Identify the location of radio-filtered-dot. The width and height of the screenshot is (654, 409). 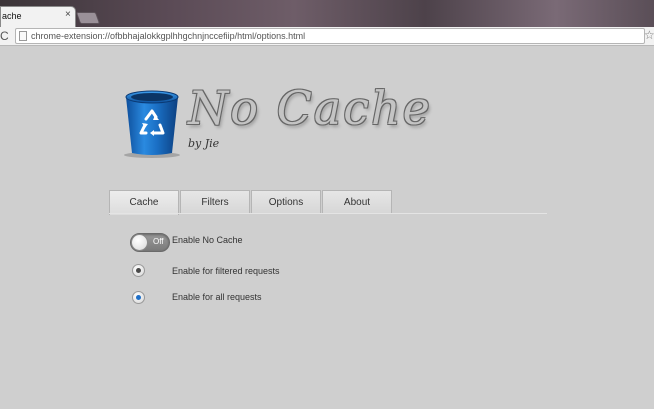
(138, 270).